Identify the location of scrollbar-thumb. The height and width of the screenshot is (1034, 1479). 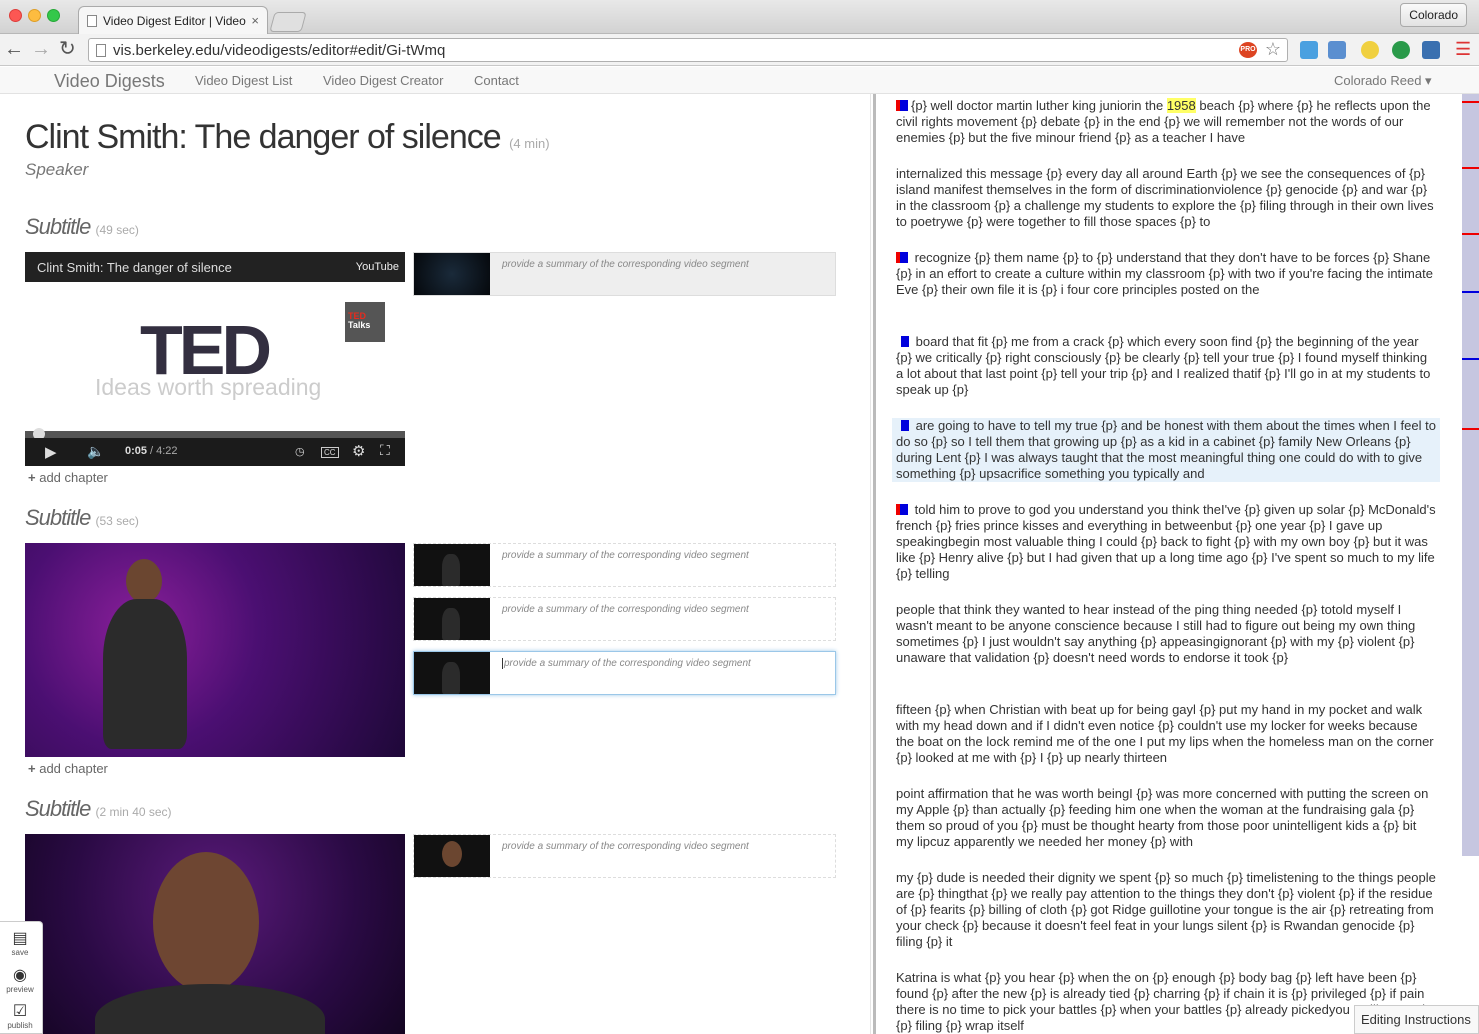
(1470, 475).